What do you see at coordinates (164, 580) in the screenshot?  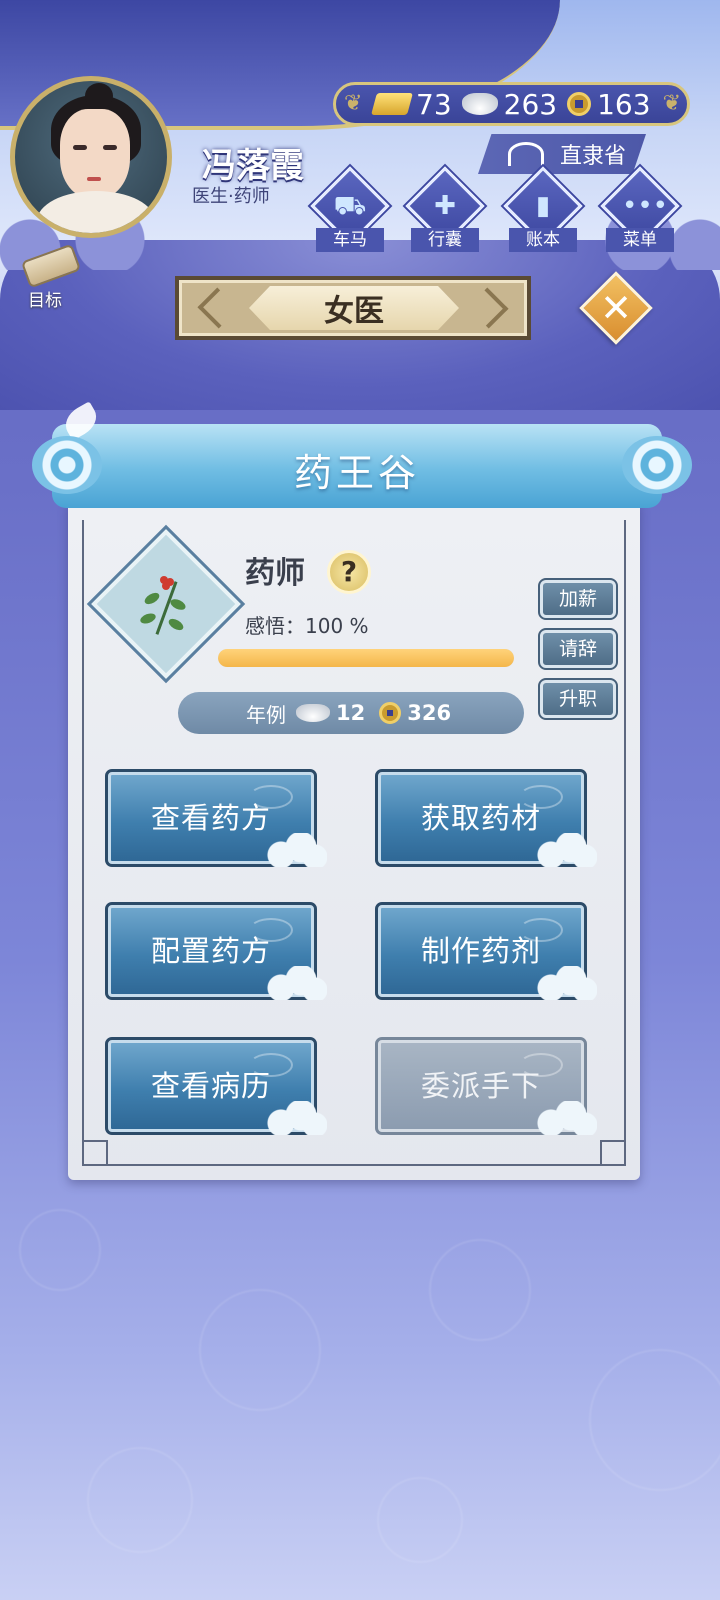 I see `herb-berries` at bounding box center [164, 580].